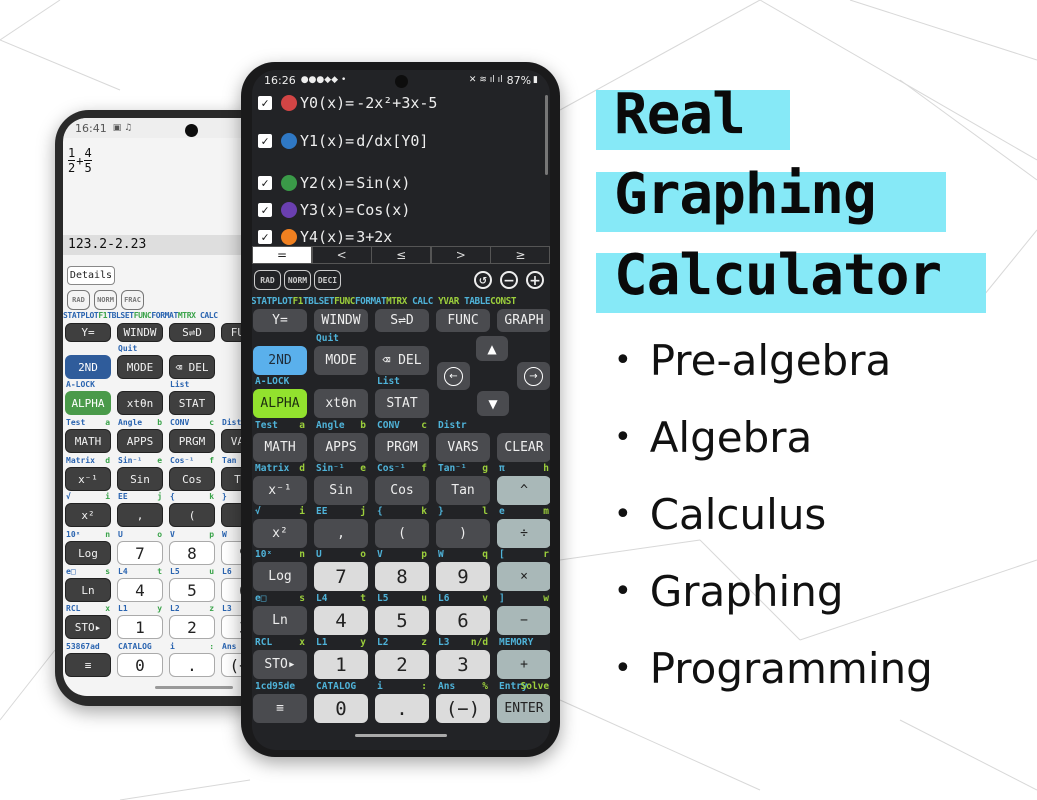  What do you see at coordinates (88, 553) in the screenshot?
I see `key-log: Log` at bounding box center [88, 553].